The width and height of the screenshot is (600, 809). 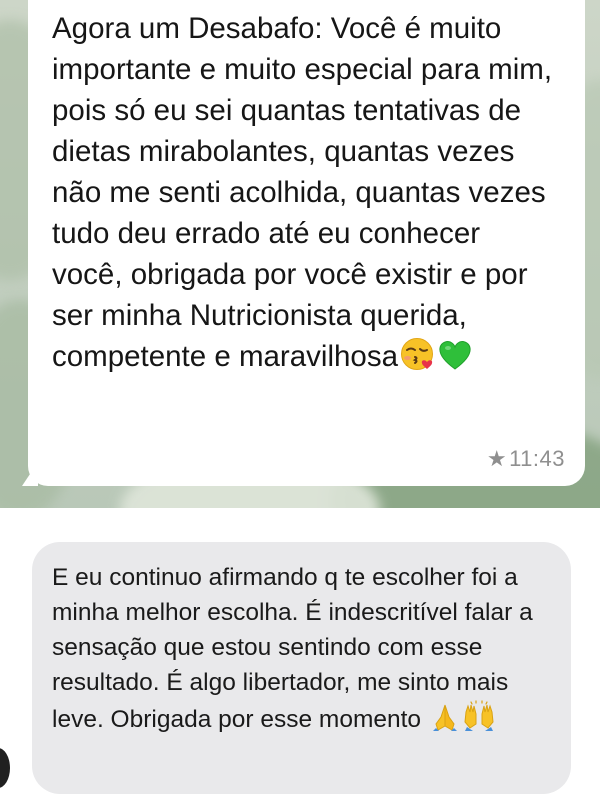 What do you see at coordinates (445, 722) in the screenshot?
I see `folded-hands-icon` at bounding box center [445, 722].